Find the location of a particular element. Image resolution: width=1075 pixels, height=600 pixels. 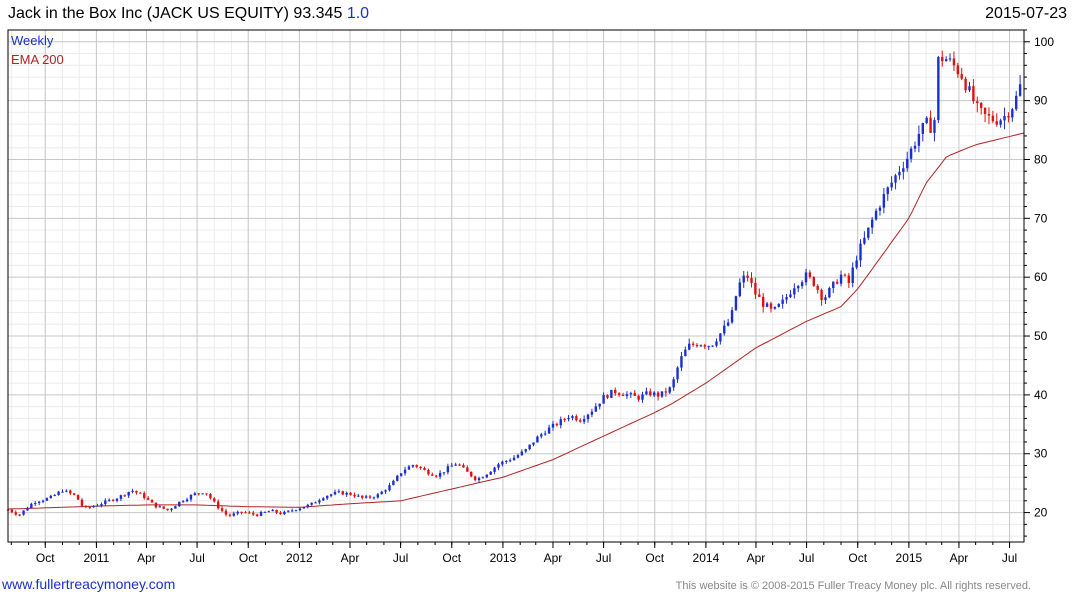

x-tick-label: Oct is located at coordinates (45, 558).